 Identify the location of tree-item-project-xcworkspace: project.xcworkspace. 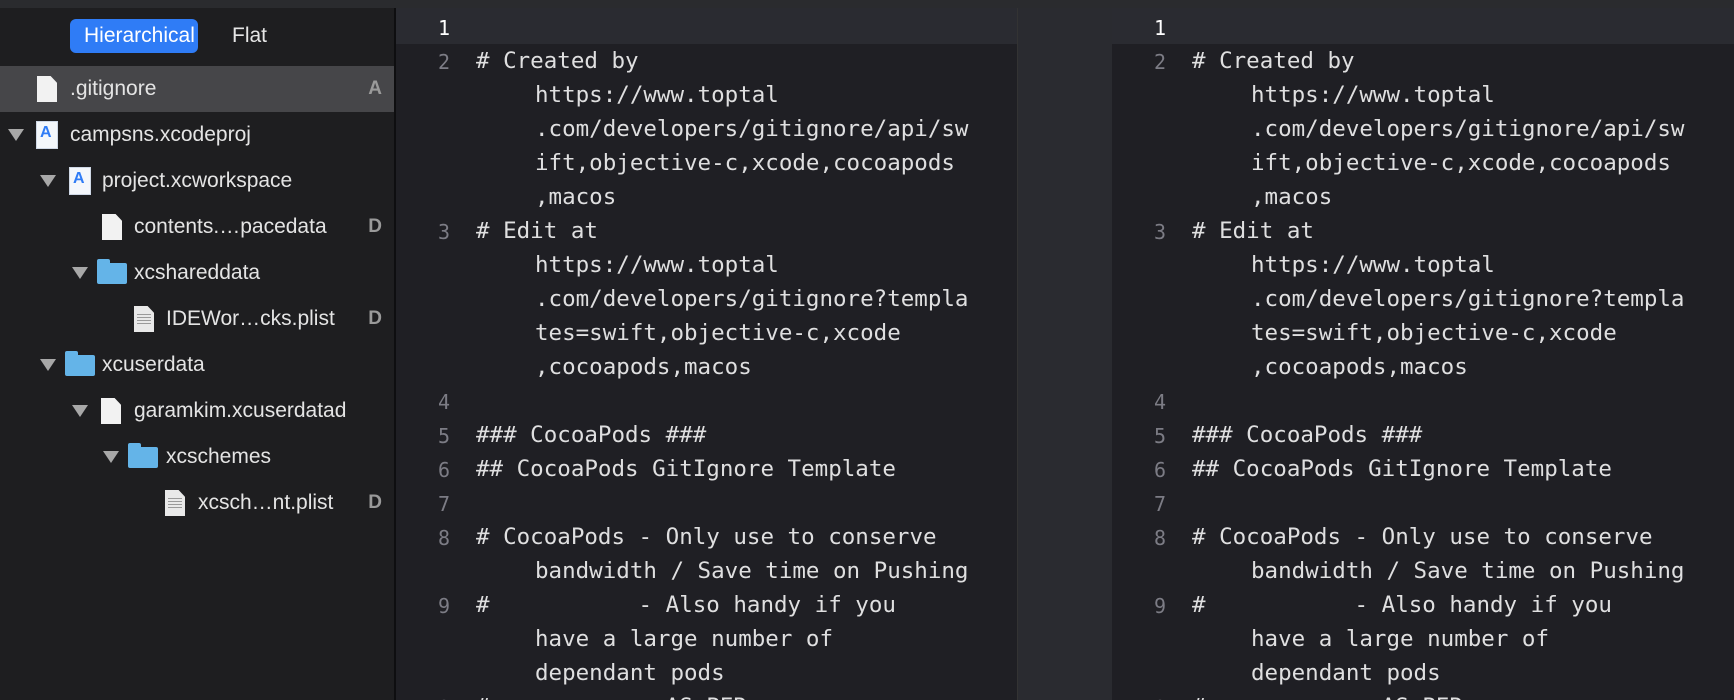
(197, 181).